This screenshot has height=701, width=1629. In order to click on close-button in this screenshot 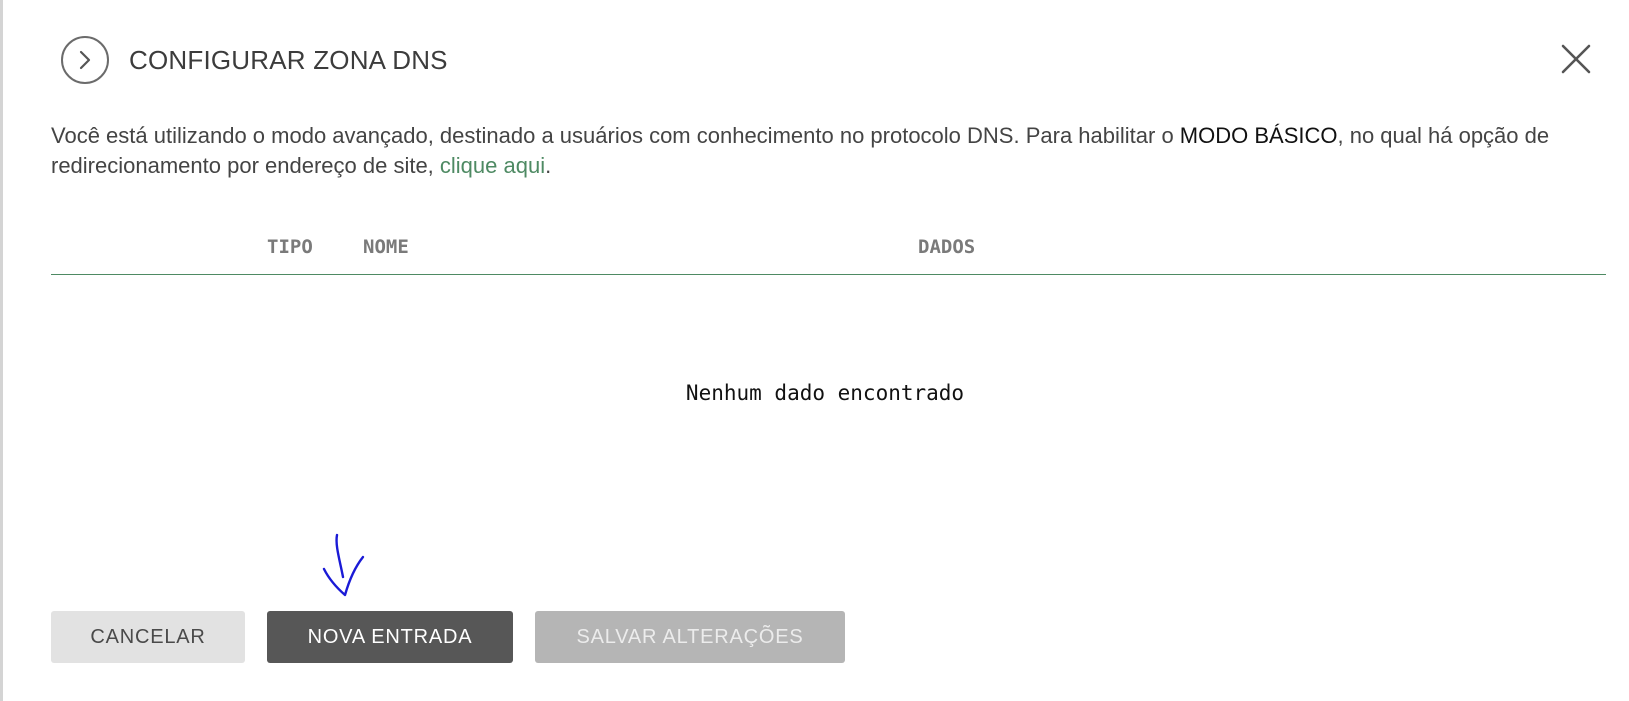, I will do `click(1576, 59)`.